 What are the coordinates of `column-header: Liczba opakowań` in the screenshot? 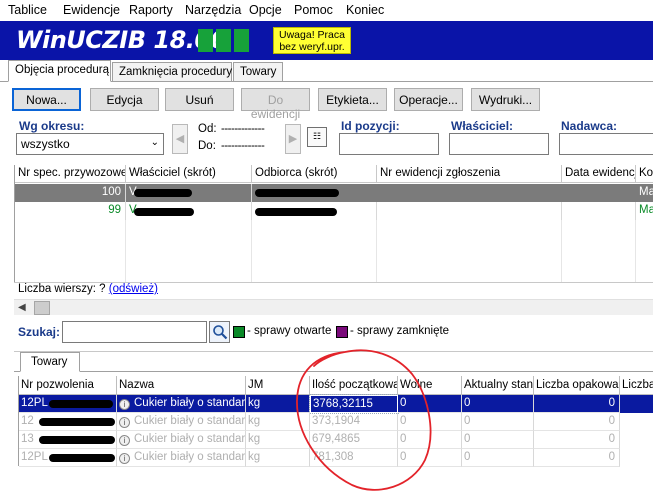 It's located at (577, 385).